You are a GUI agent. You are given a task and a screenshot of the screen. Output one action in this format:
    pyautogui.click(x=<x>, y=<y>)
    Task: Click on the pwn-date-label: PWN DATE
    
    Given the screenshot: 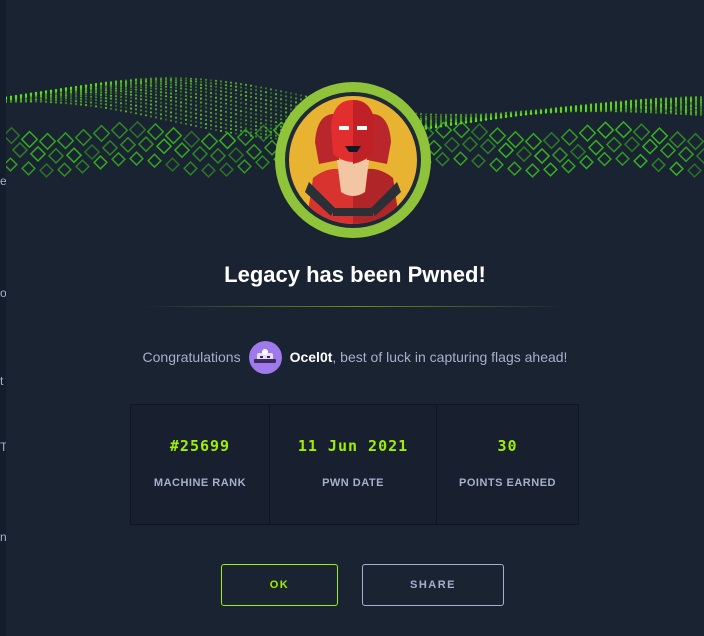 What is the action you would take?
    pyautogui.click(x=353, y=483)
    